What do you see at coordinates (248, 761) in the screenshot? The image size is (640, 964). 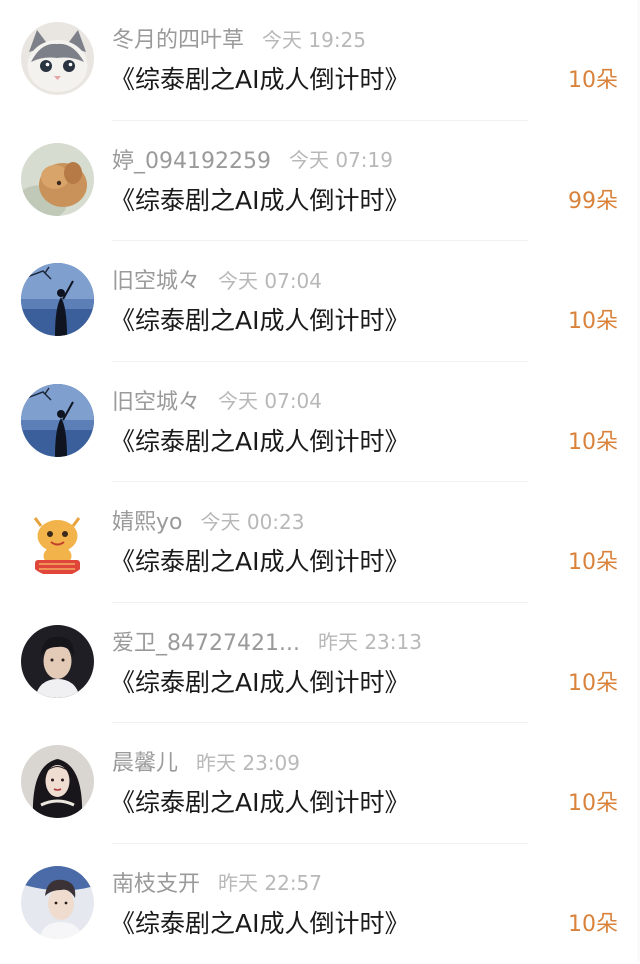 I see `timestamp: 昨天 23:09` at bounding box center [248, 761].